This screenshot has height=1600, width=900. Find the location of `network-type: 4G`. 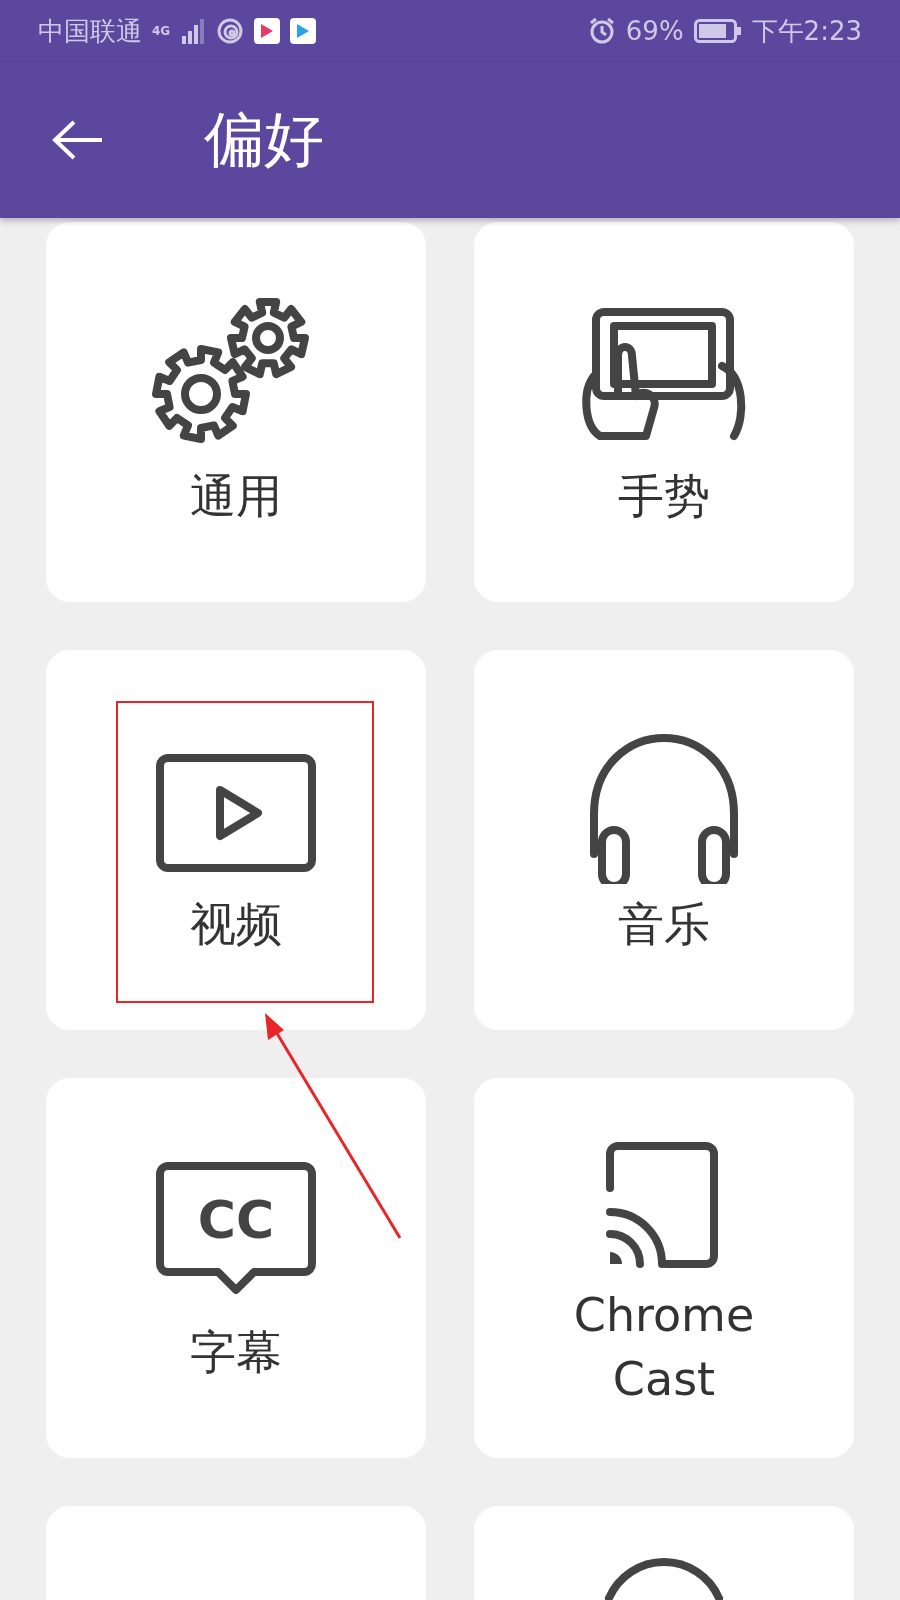

network-type: 4G is located at coordinates (161, 31).